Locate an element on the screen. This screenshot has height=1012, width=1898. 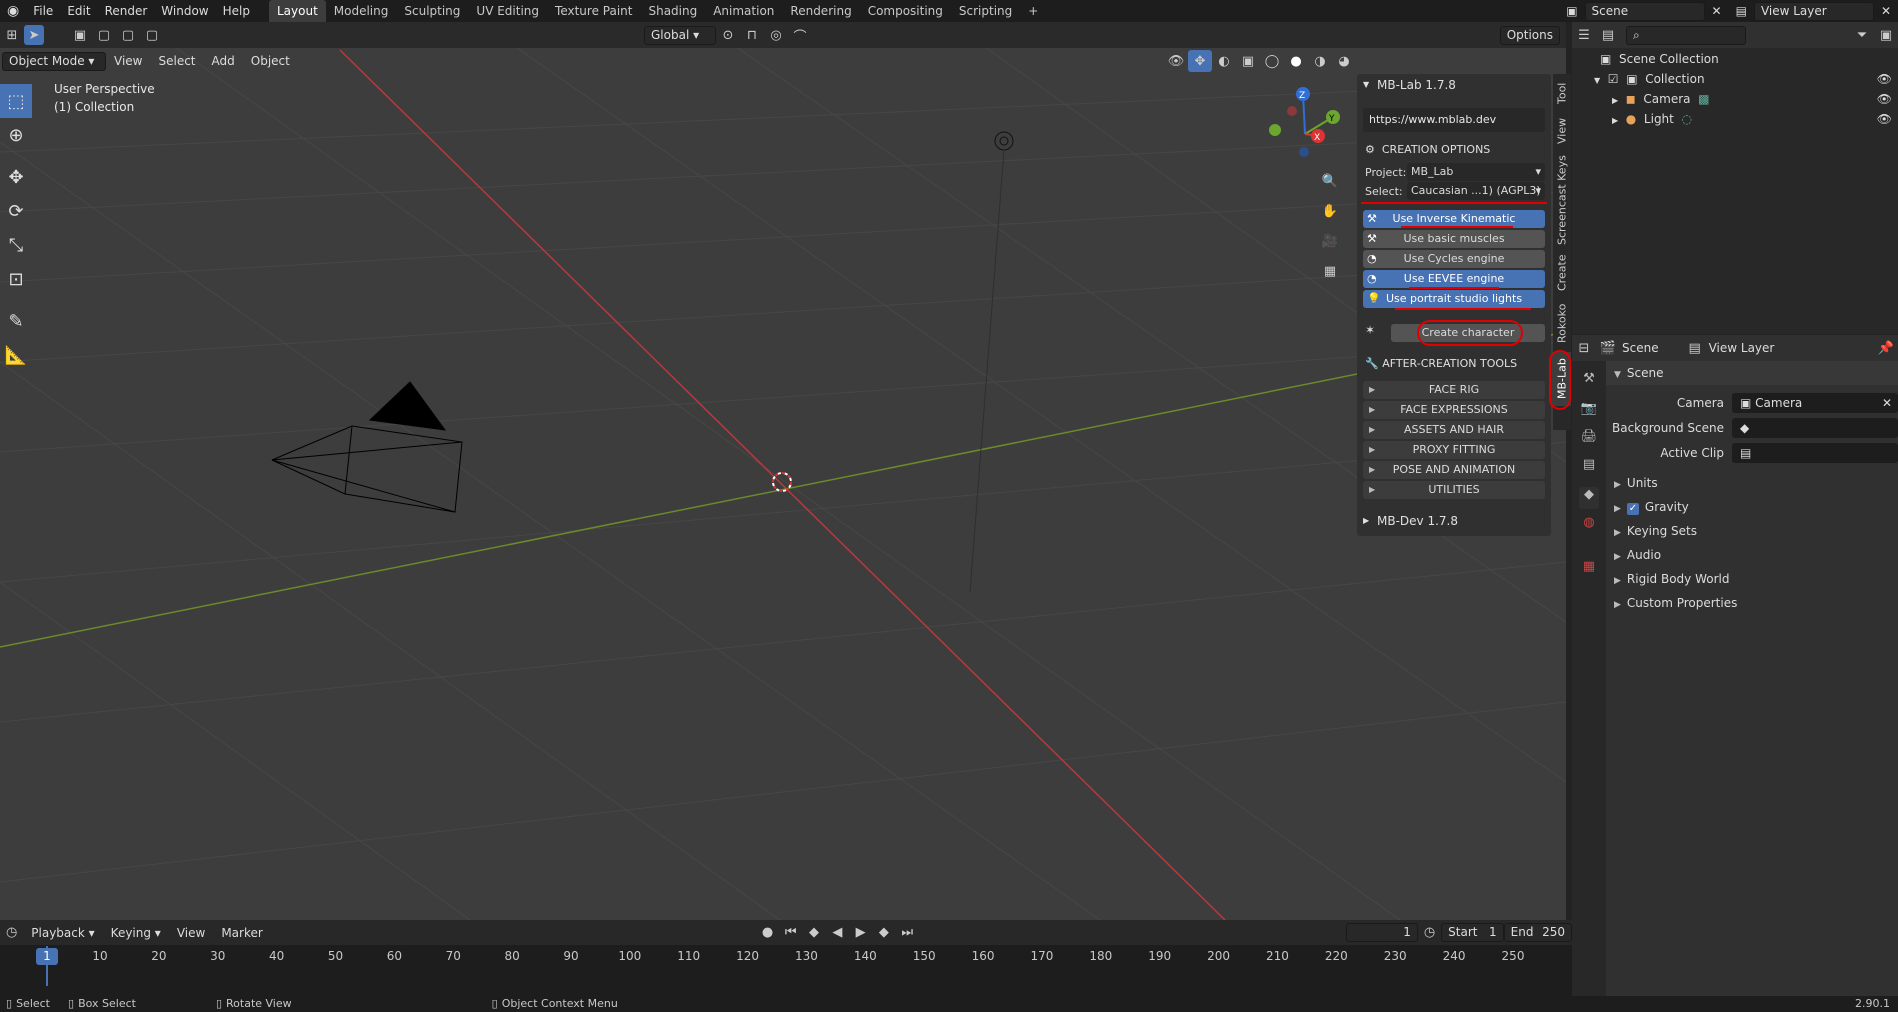
scene-selector: Scene is located at coordinates (1644, 11).